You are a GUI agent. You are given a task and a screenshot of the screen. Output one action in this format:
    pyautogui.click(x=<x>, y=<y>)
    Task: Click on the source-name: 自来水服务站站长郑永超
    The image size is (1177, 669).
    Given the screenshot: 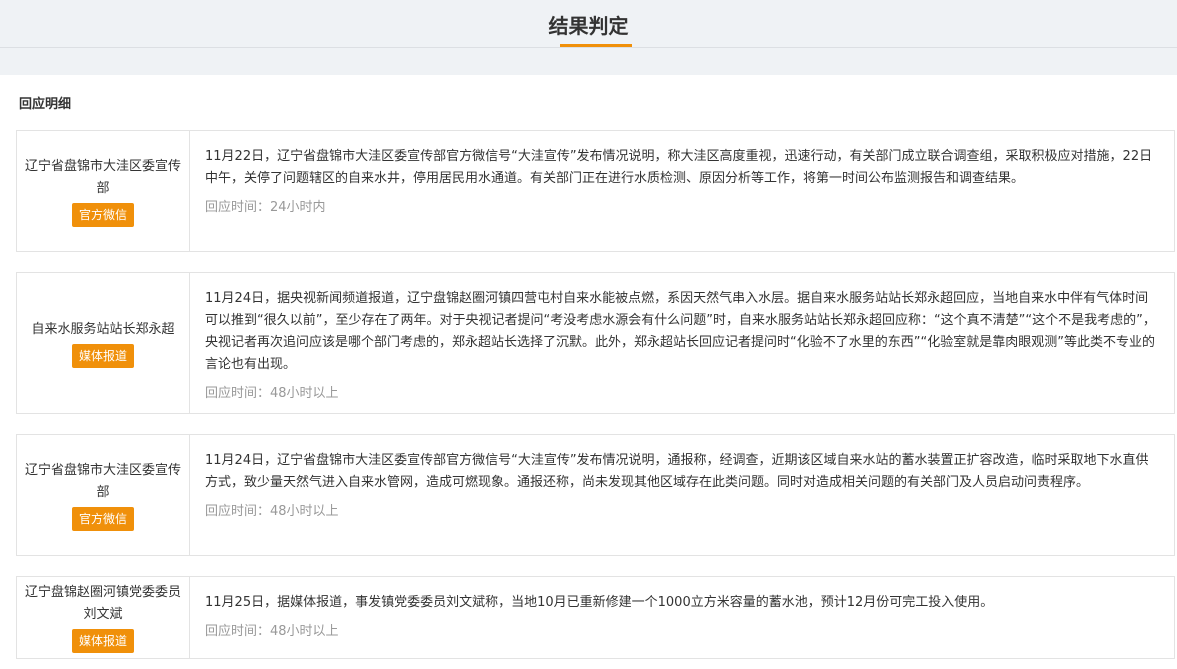 What is the action you would take?
    pyautogui.click(x=103, y=329)
    